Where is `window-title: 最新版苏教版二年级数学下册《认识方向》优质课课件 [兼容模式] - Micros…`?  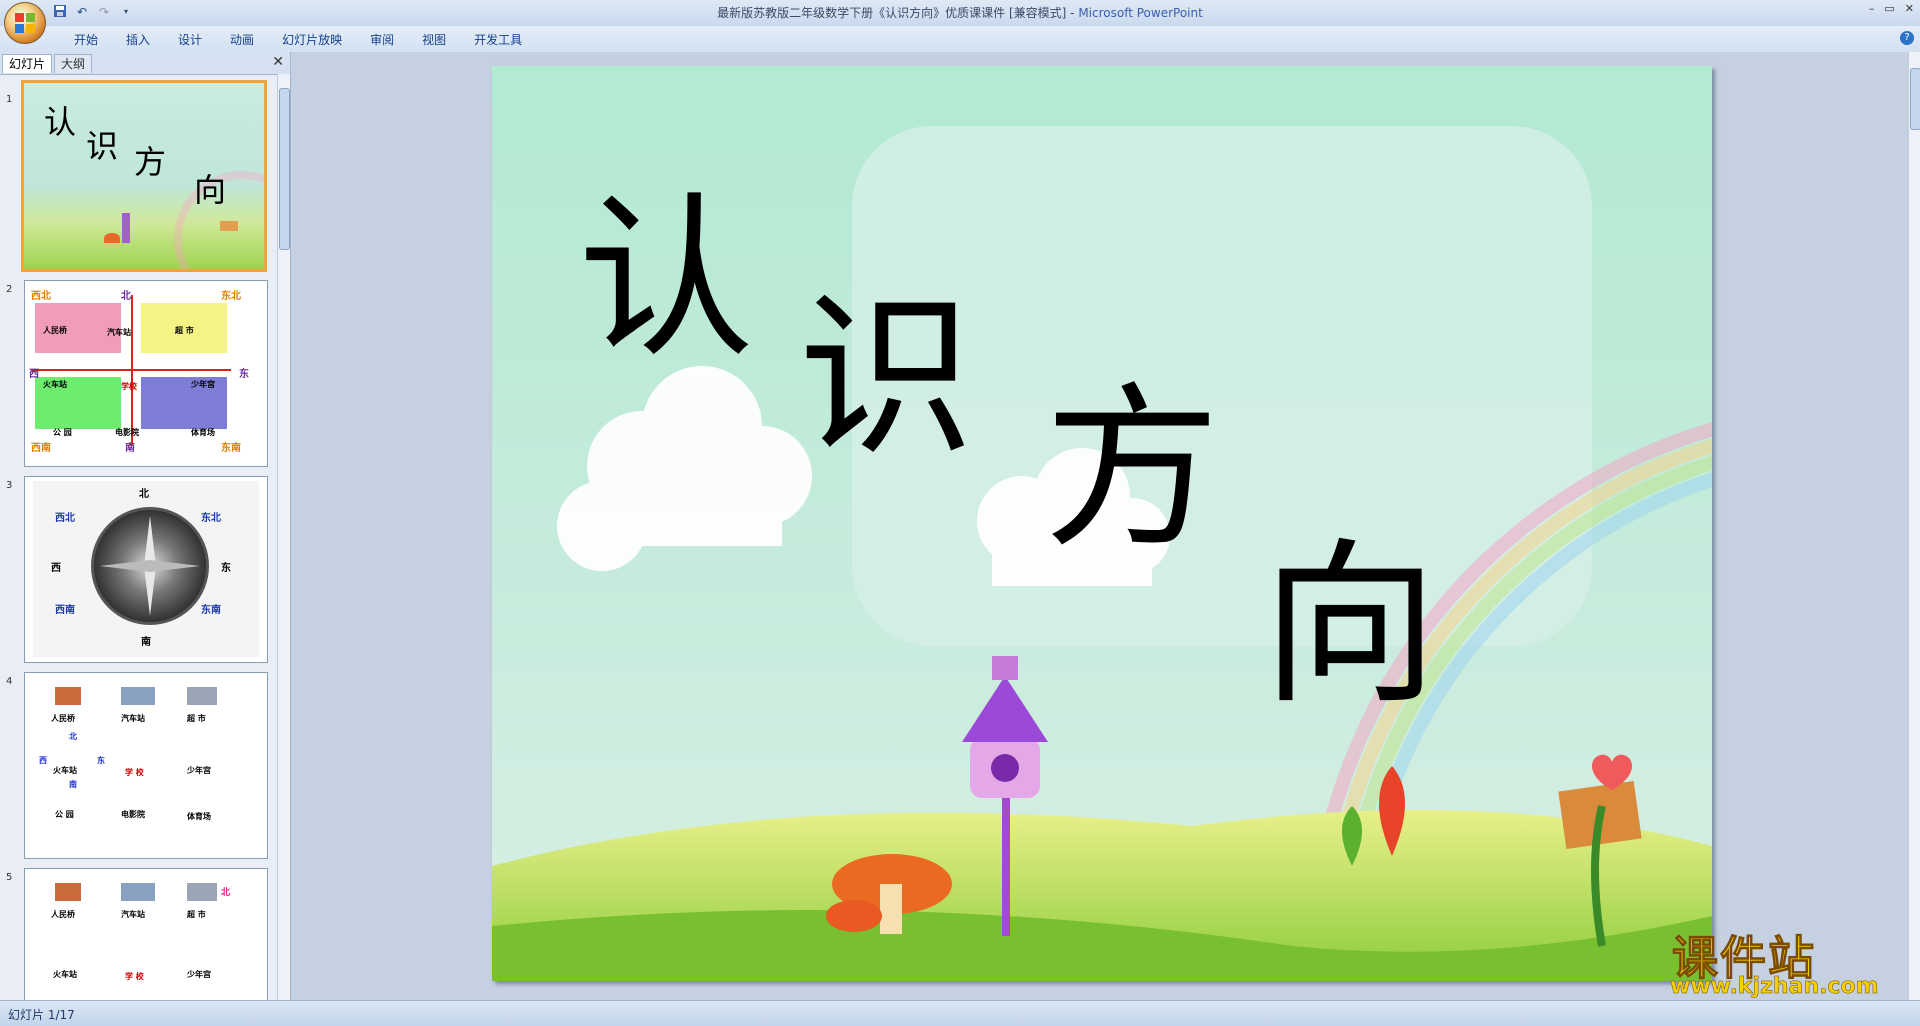
window-title: 最新版苏教版二年级数学下册《认识方向》优质课课件 [兼容模式] - Micros… is located at coordinates (960, 12).